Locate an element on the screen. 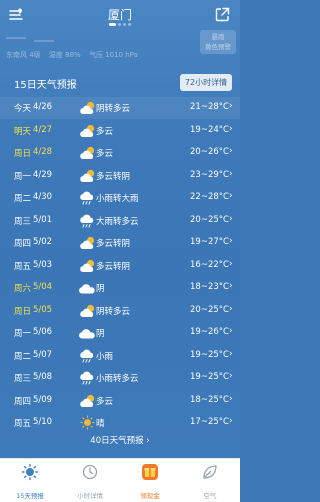  forecast-day: 周五 is located at coordinates (23, 424).